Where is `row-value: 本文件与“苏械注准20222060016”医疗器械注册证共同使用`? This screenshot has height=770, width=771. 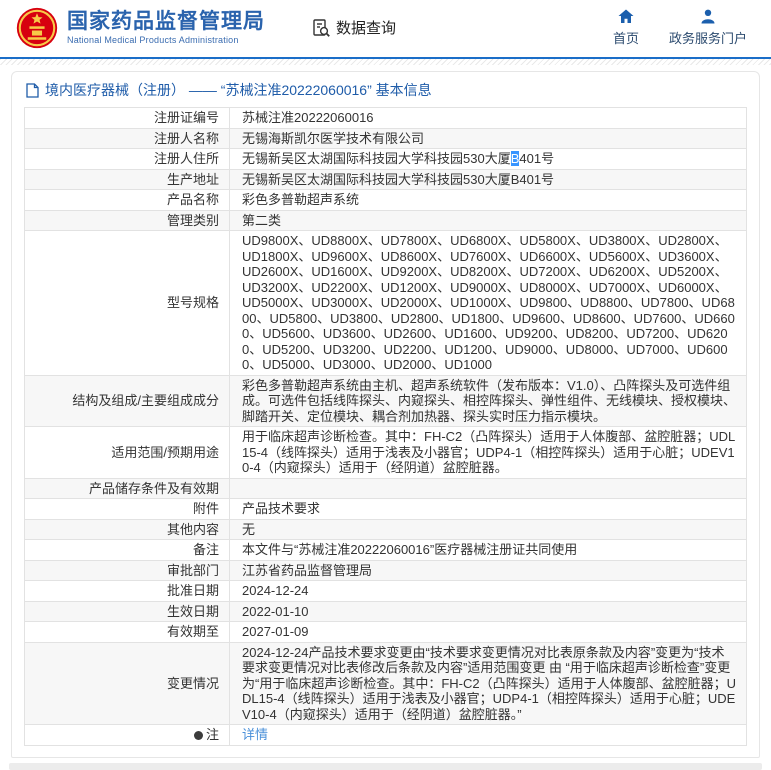
row-value: 本文件与“苏械注准20222060016”医疗器械注册证共同使用 is located at coordinates (488, 550).